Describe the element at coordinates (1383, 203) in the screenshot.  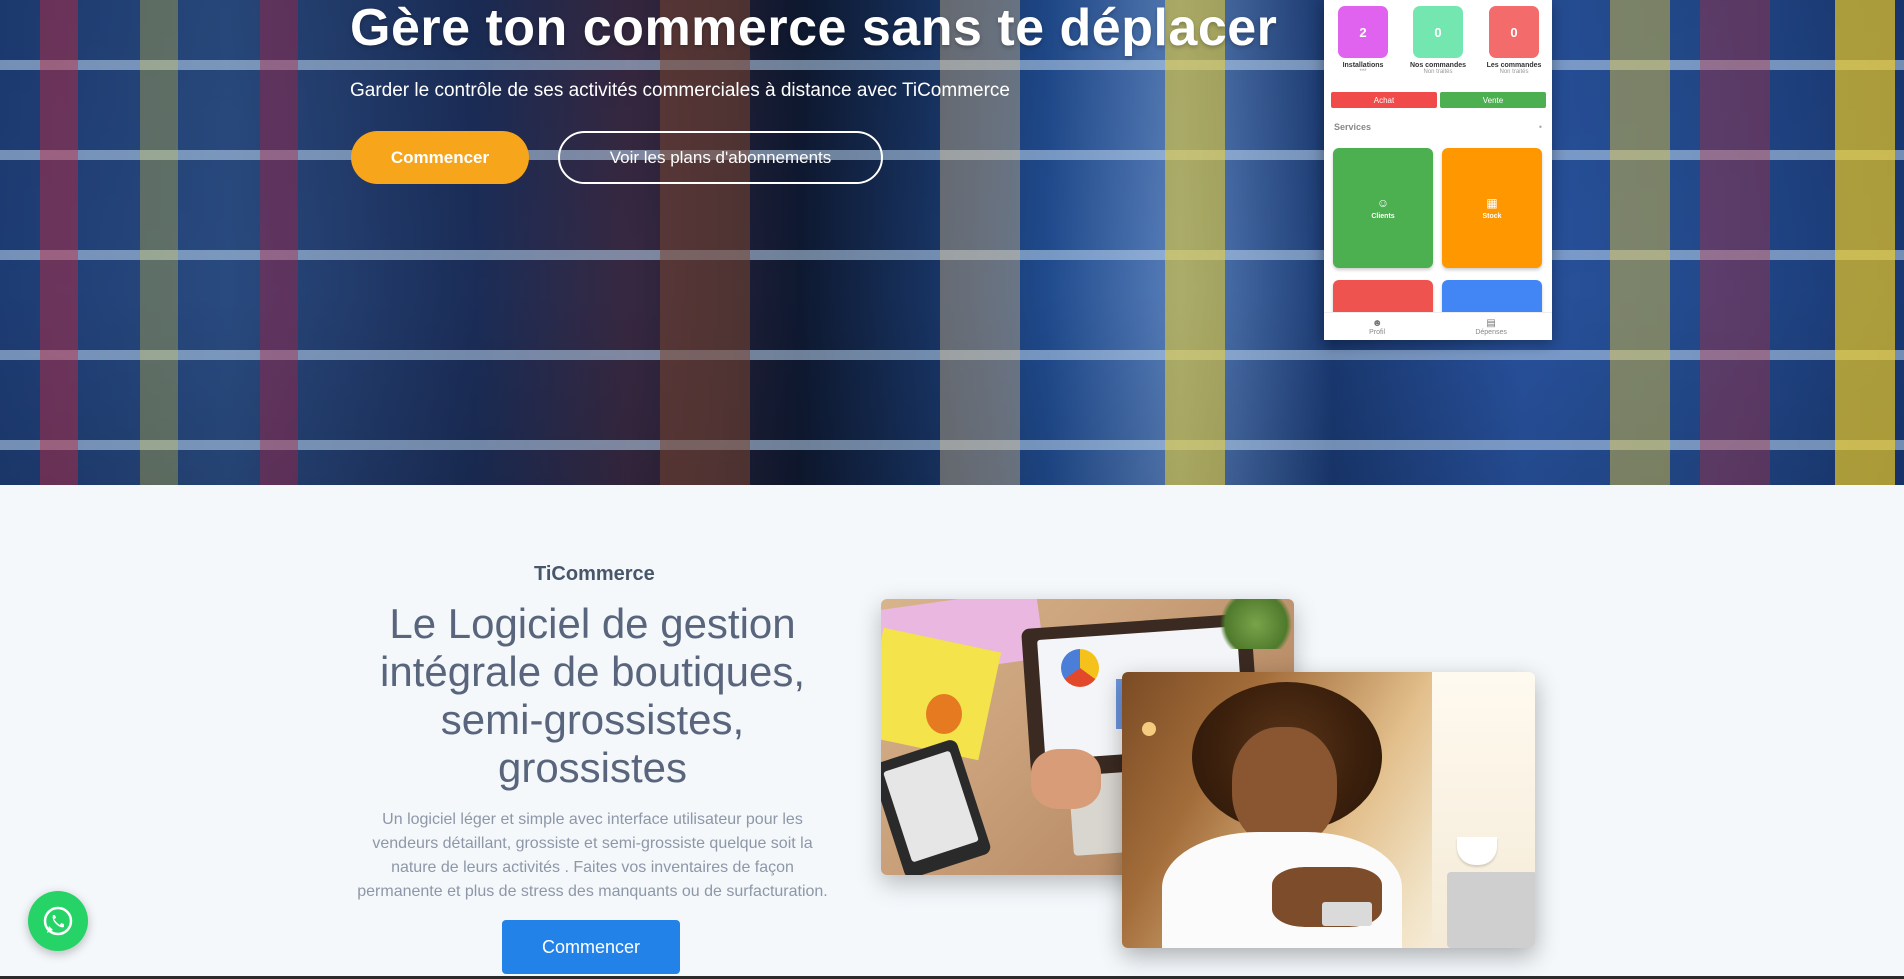
I see `user-icon: ☺` at that location.